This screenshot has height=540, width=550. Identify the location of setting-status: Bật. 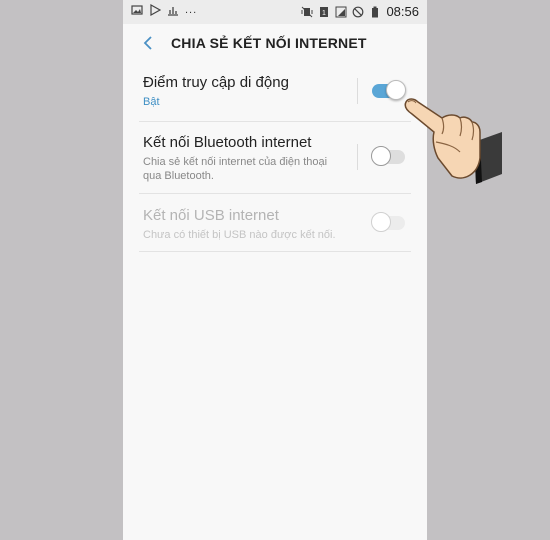
(151, 102).